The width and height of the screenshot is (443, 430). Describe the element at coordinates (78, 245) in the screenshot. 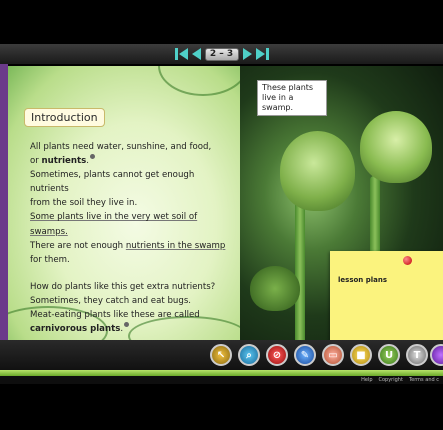

I see `text-line: There are not enough` at that location.